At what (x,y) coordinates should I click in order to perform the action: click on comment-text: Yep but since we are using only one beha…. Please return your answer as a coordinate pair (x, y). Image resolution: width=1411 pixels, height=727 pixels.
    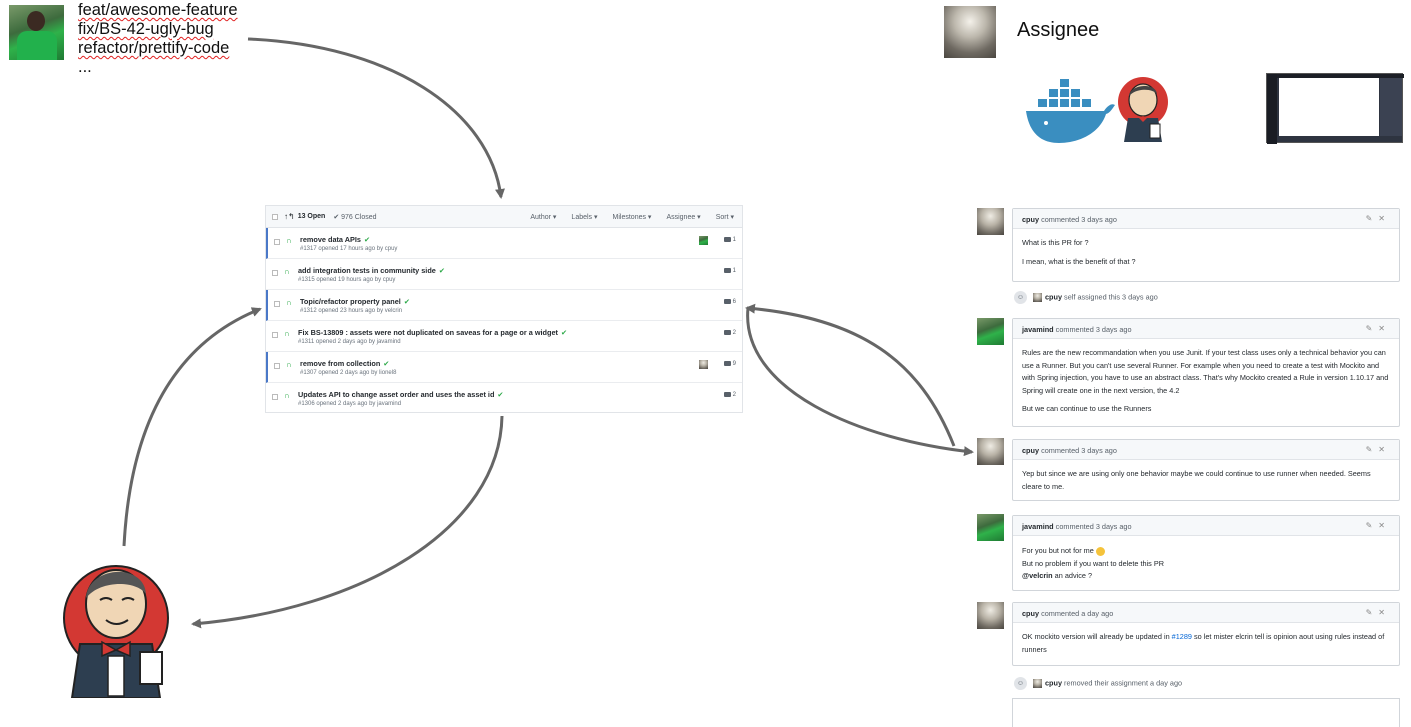
    Looking at the image, I should click on (1196, 480).